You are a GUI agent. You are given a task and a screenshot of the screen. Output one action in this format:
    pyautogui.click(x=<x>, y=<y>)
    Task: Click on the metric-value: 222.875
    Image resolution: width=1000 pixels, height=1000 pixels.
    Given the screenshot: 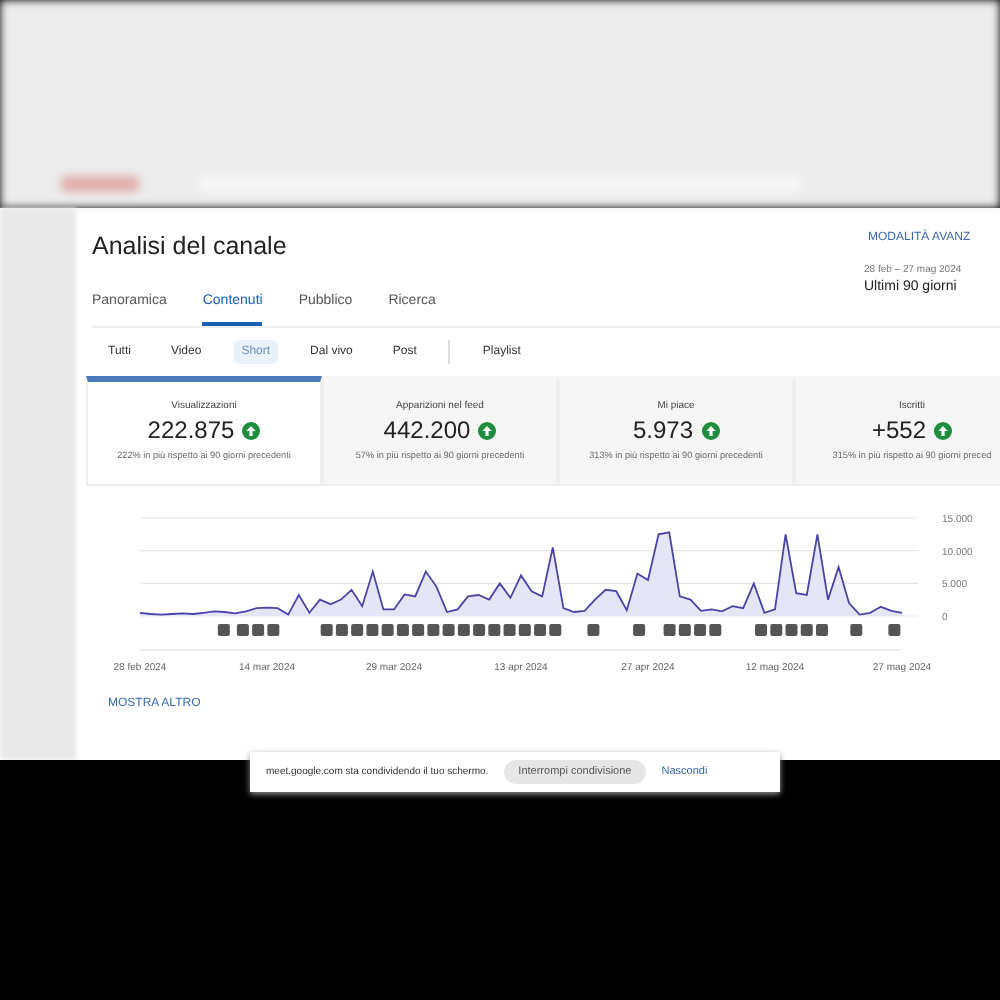 What is the action you would take?
    pyautogui.click(x=191, y=430)
    